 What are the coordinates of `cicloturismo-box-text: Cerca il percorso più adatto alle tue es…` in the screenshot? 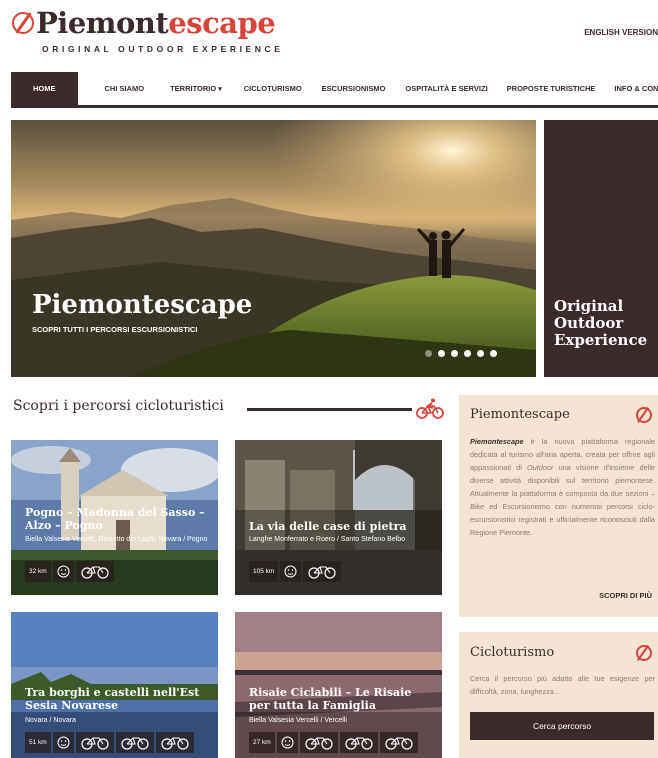 It's located at (562, 685).